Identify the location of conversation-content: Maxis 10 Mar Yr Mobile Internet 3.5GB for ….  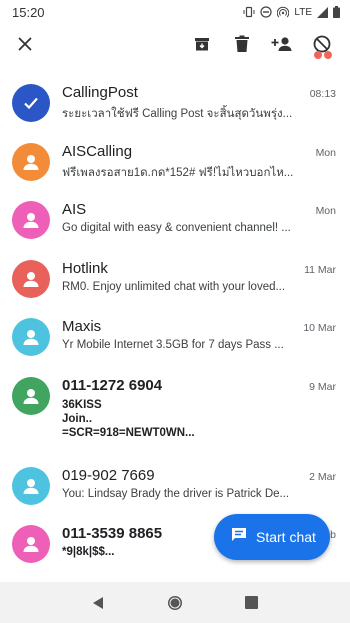
(199, 332).